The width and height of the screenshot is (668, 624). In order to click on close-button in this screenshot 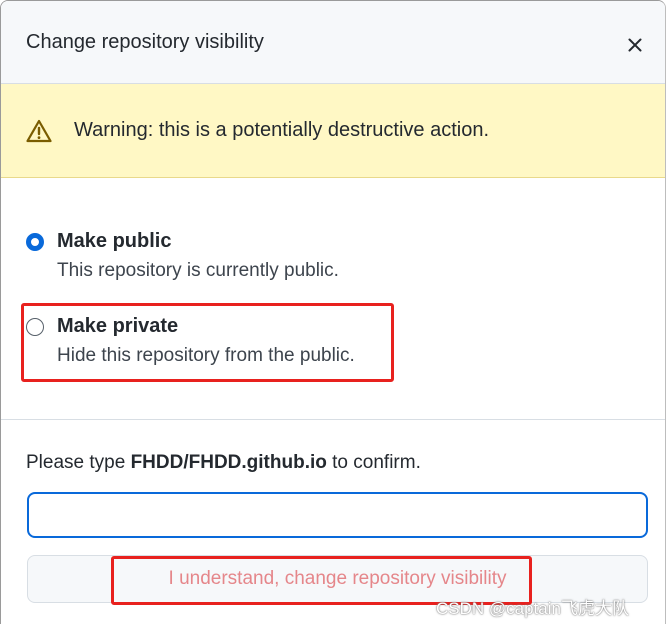, I will do `click(635, 45)`.